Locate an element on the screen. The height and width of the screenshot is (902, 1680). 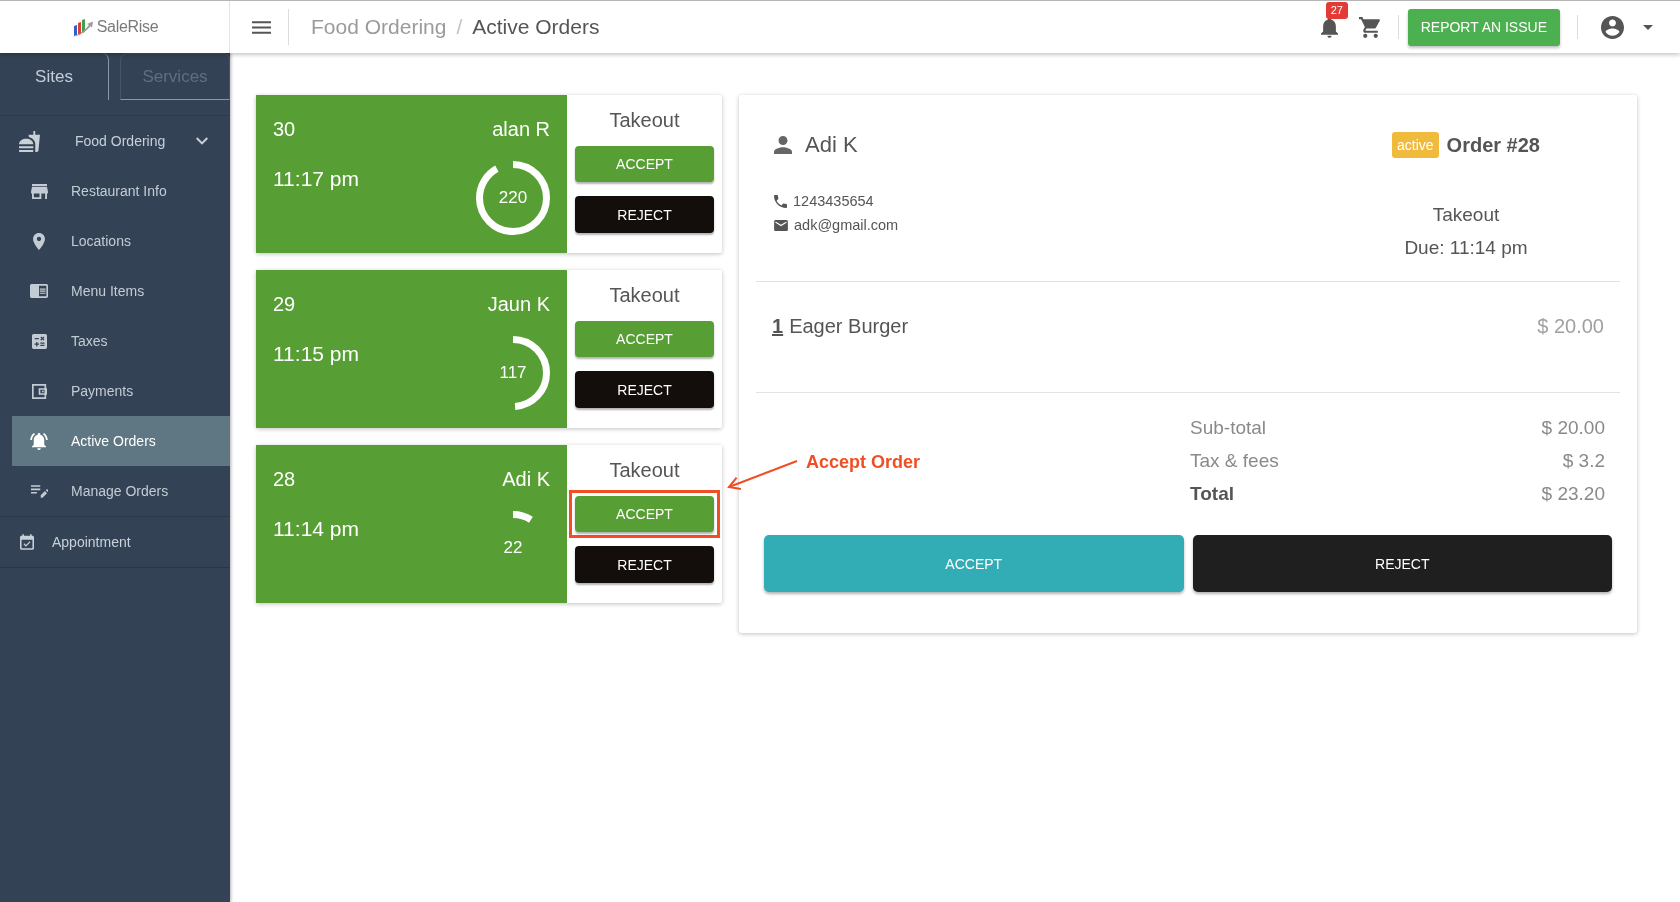
menu-card-icon is located at coordinates (39, 291).